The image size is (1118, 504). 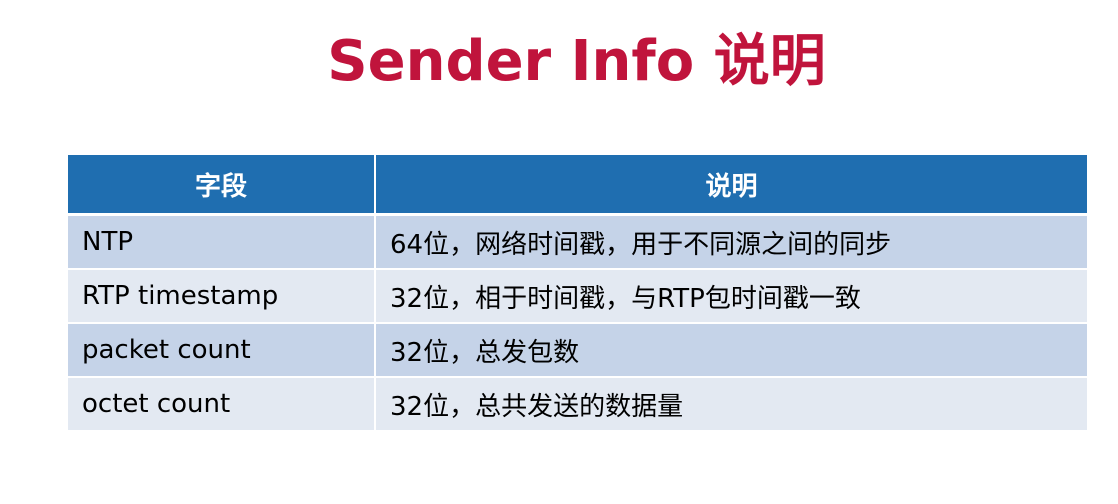 I want to click on table-row: NTP 64位，网络时间戳，用于不同源之间的同步, so click(x=577, y=243).